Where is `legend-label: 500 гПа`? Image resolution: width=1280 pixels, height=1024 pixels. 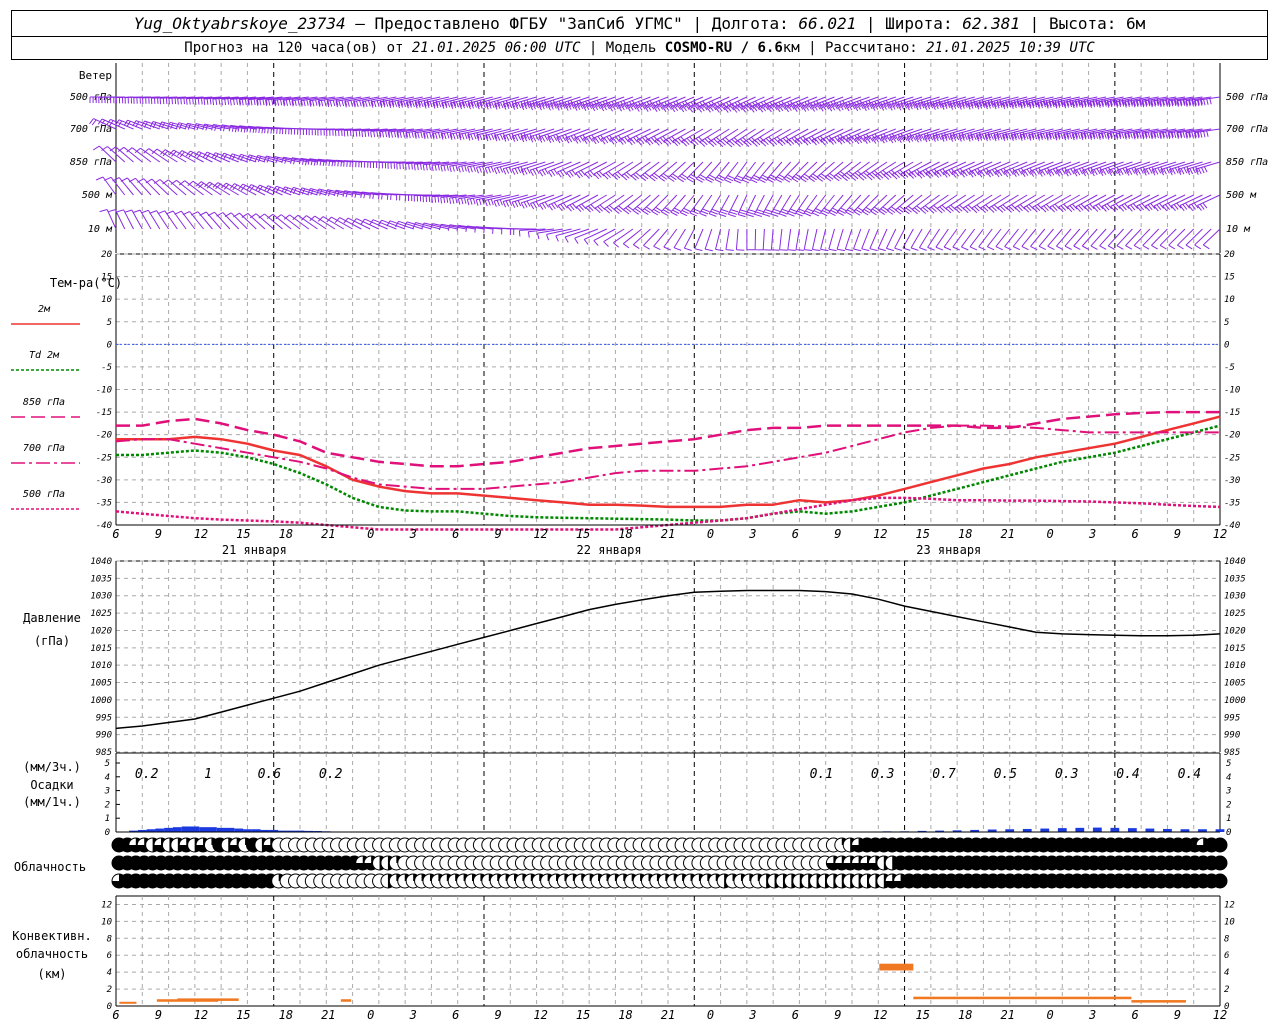 legend-label: 500 гПа is located at coordinates (44, 494).